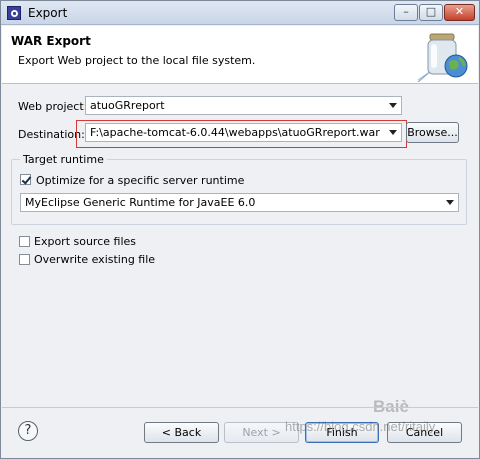 The height and width of the screenshot is (459, 480). What do you see at coordinates (24, 241) in the screenshot?
I see `export-source-checkbox` at bounding box center [24, 241].